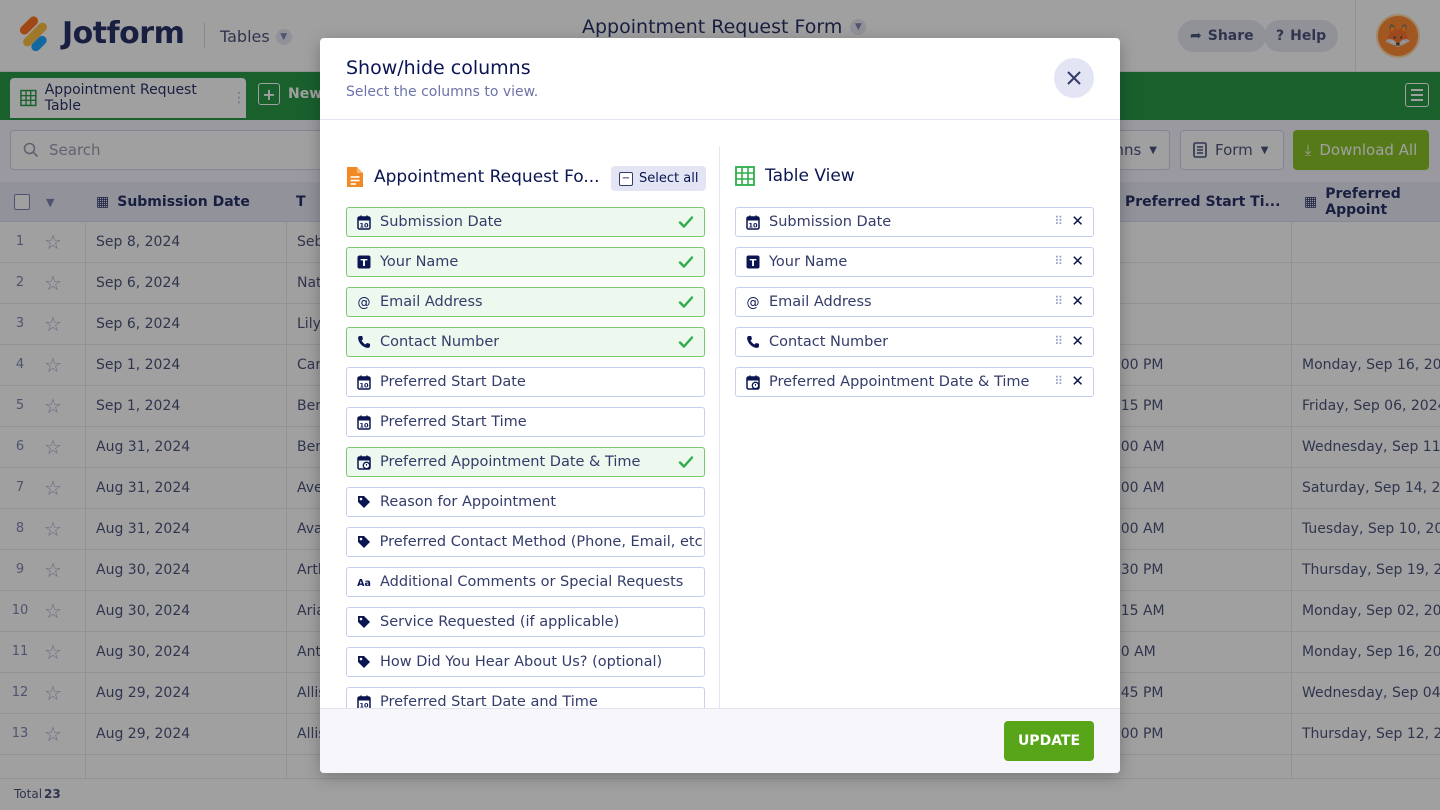 The image size is (1440, 810). Describe the element at coordinates (914, 342) in the screenshot. I see `table-column-contact-number: Contact Number ⠿ ✕` at that location.